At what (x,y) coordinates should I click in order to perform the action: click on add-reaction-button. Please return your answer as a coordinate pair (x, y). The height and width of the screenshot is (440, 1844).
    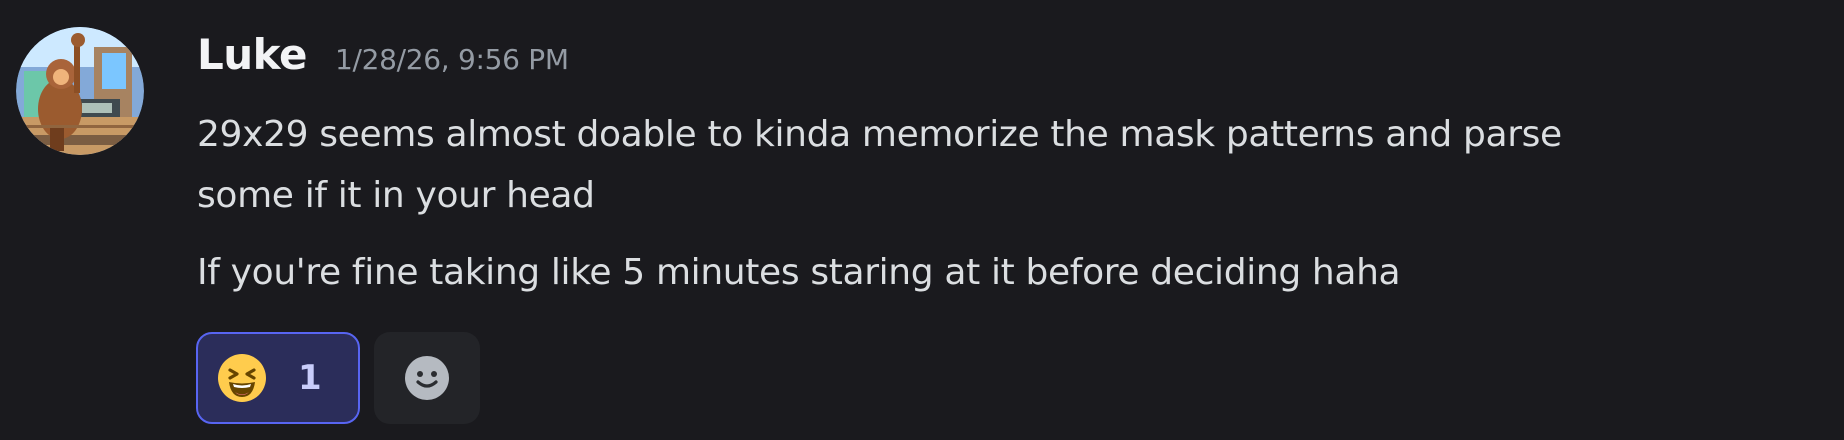
    Looking at the image, I should click on (427, 378).